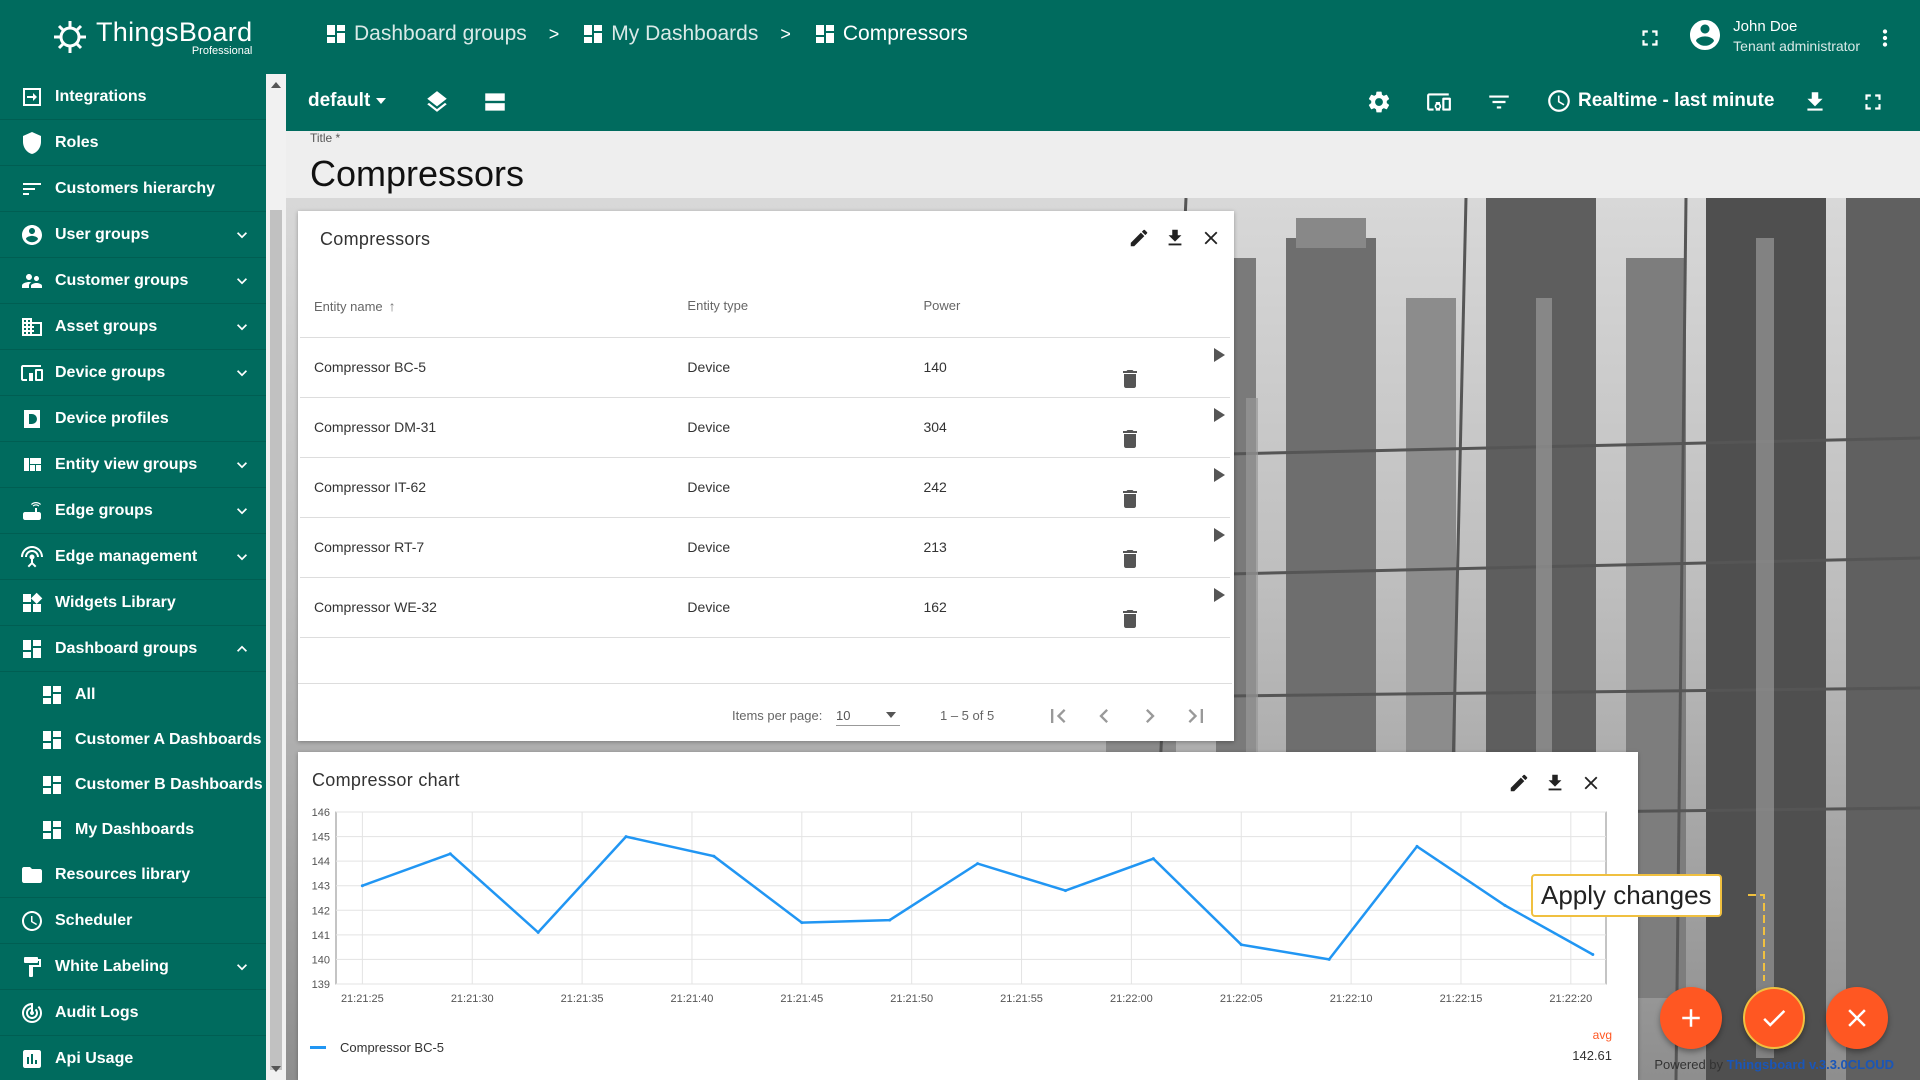 The width and height of the screenshot is (1920, 1080). Describe the element at coordinates (133, 784) in the screenshot. I see `sidebar-item-customer-b-dashboards: Customer B Dashboards` at that location.